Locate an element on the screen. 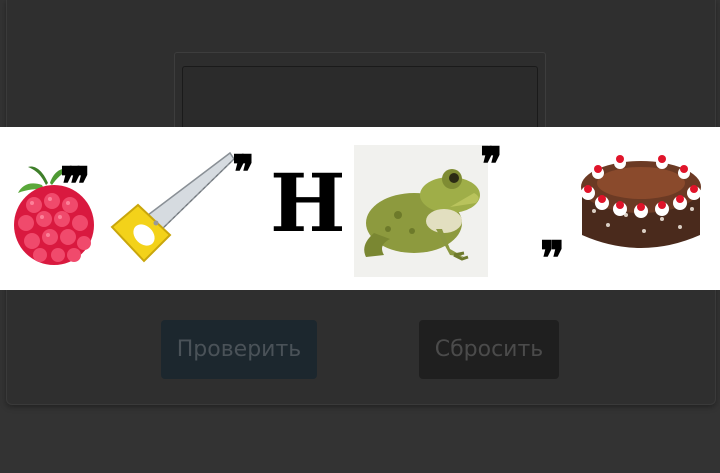  check-button: Проверить is located at coordinates (239, 349).